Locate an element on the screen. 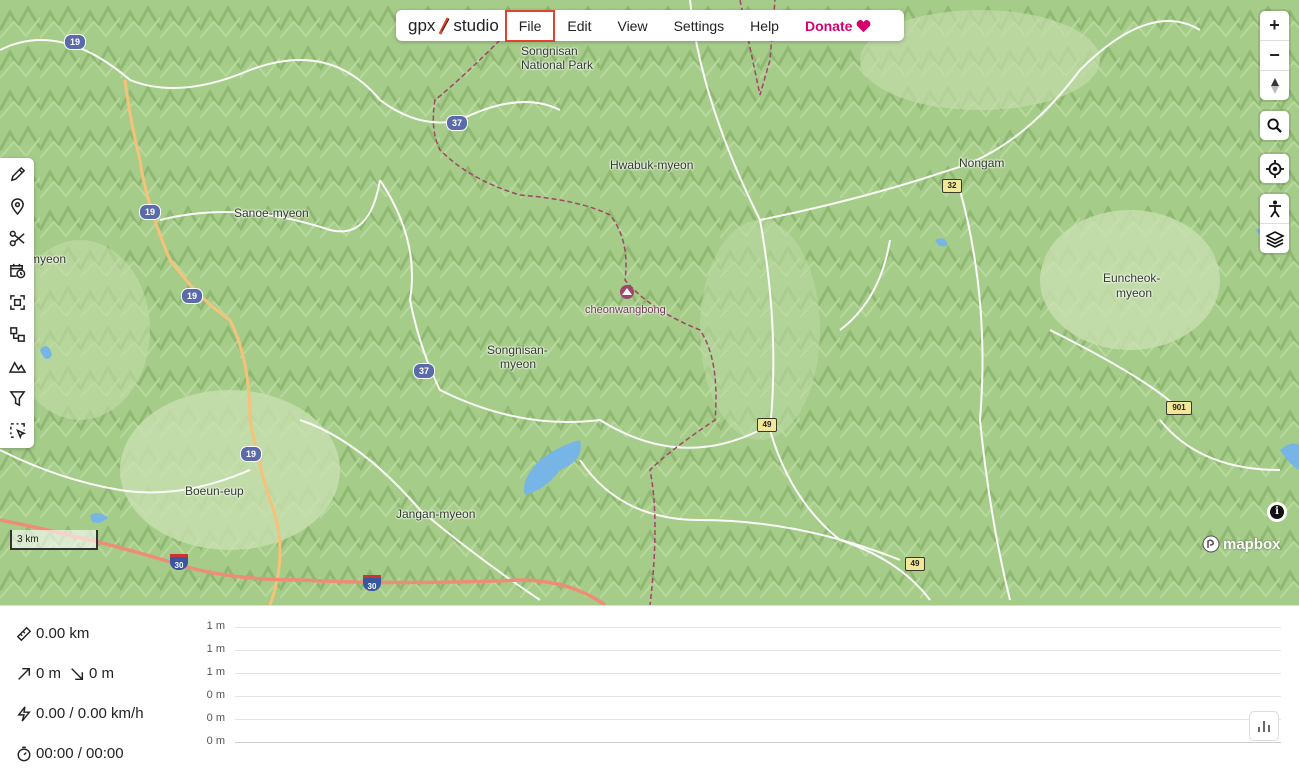 The width and height of the screenshot is (1299, 780). mapbox-label: mapbox is located at coordinates (1252, 544).